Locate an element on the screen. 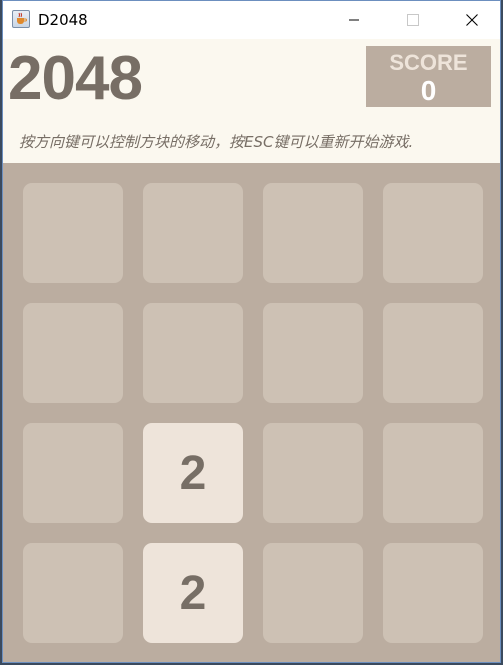  tile-r3-c3 is located at coordinates (313, 473).